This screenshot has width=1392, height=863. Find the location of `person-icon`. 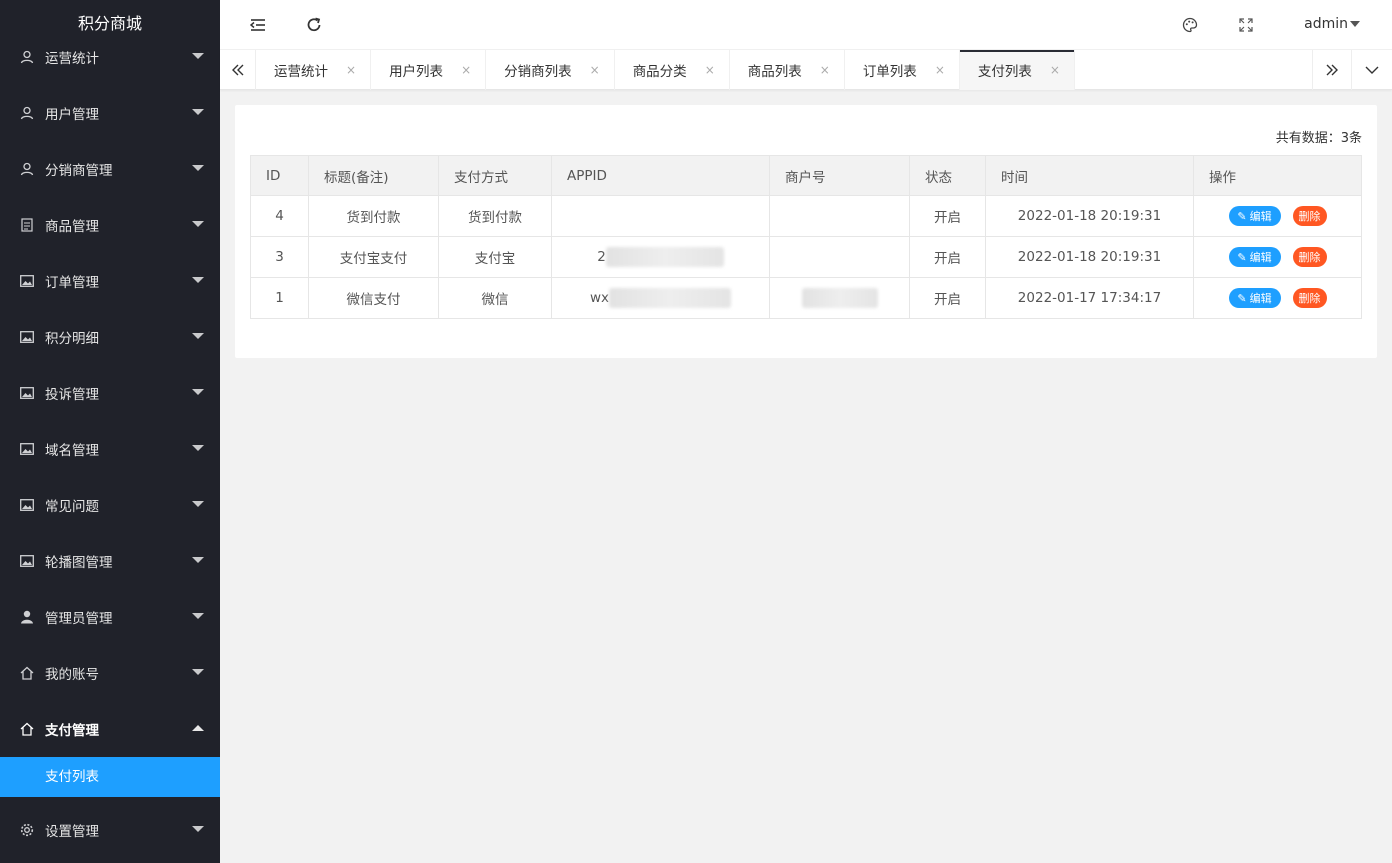

person-icon is located at coordinates (27, 617).